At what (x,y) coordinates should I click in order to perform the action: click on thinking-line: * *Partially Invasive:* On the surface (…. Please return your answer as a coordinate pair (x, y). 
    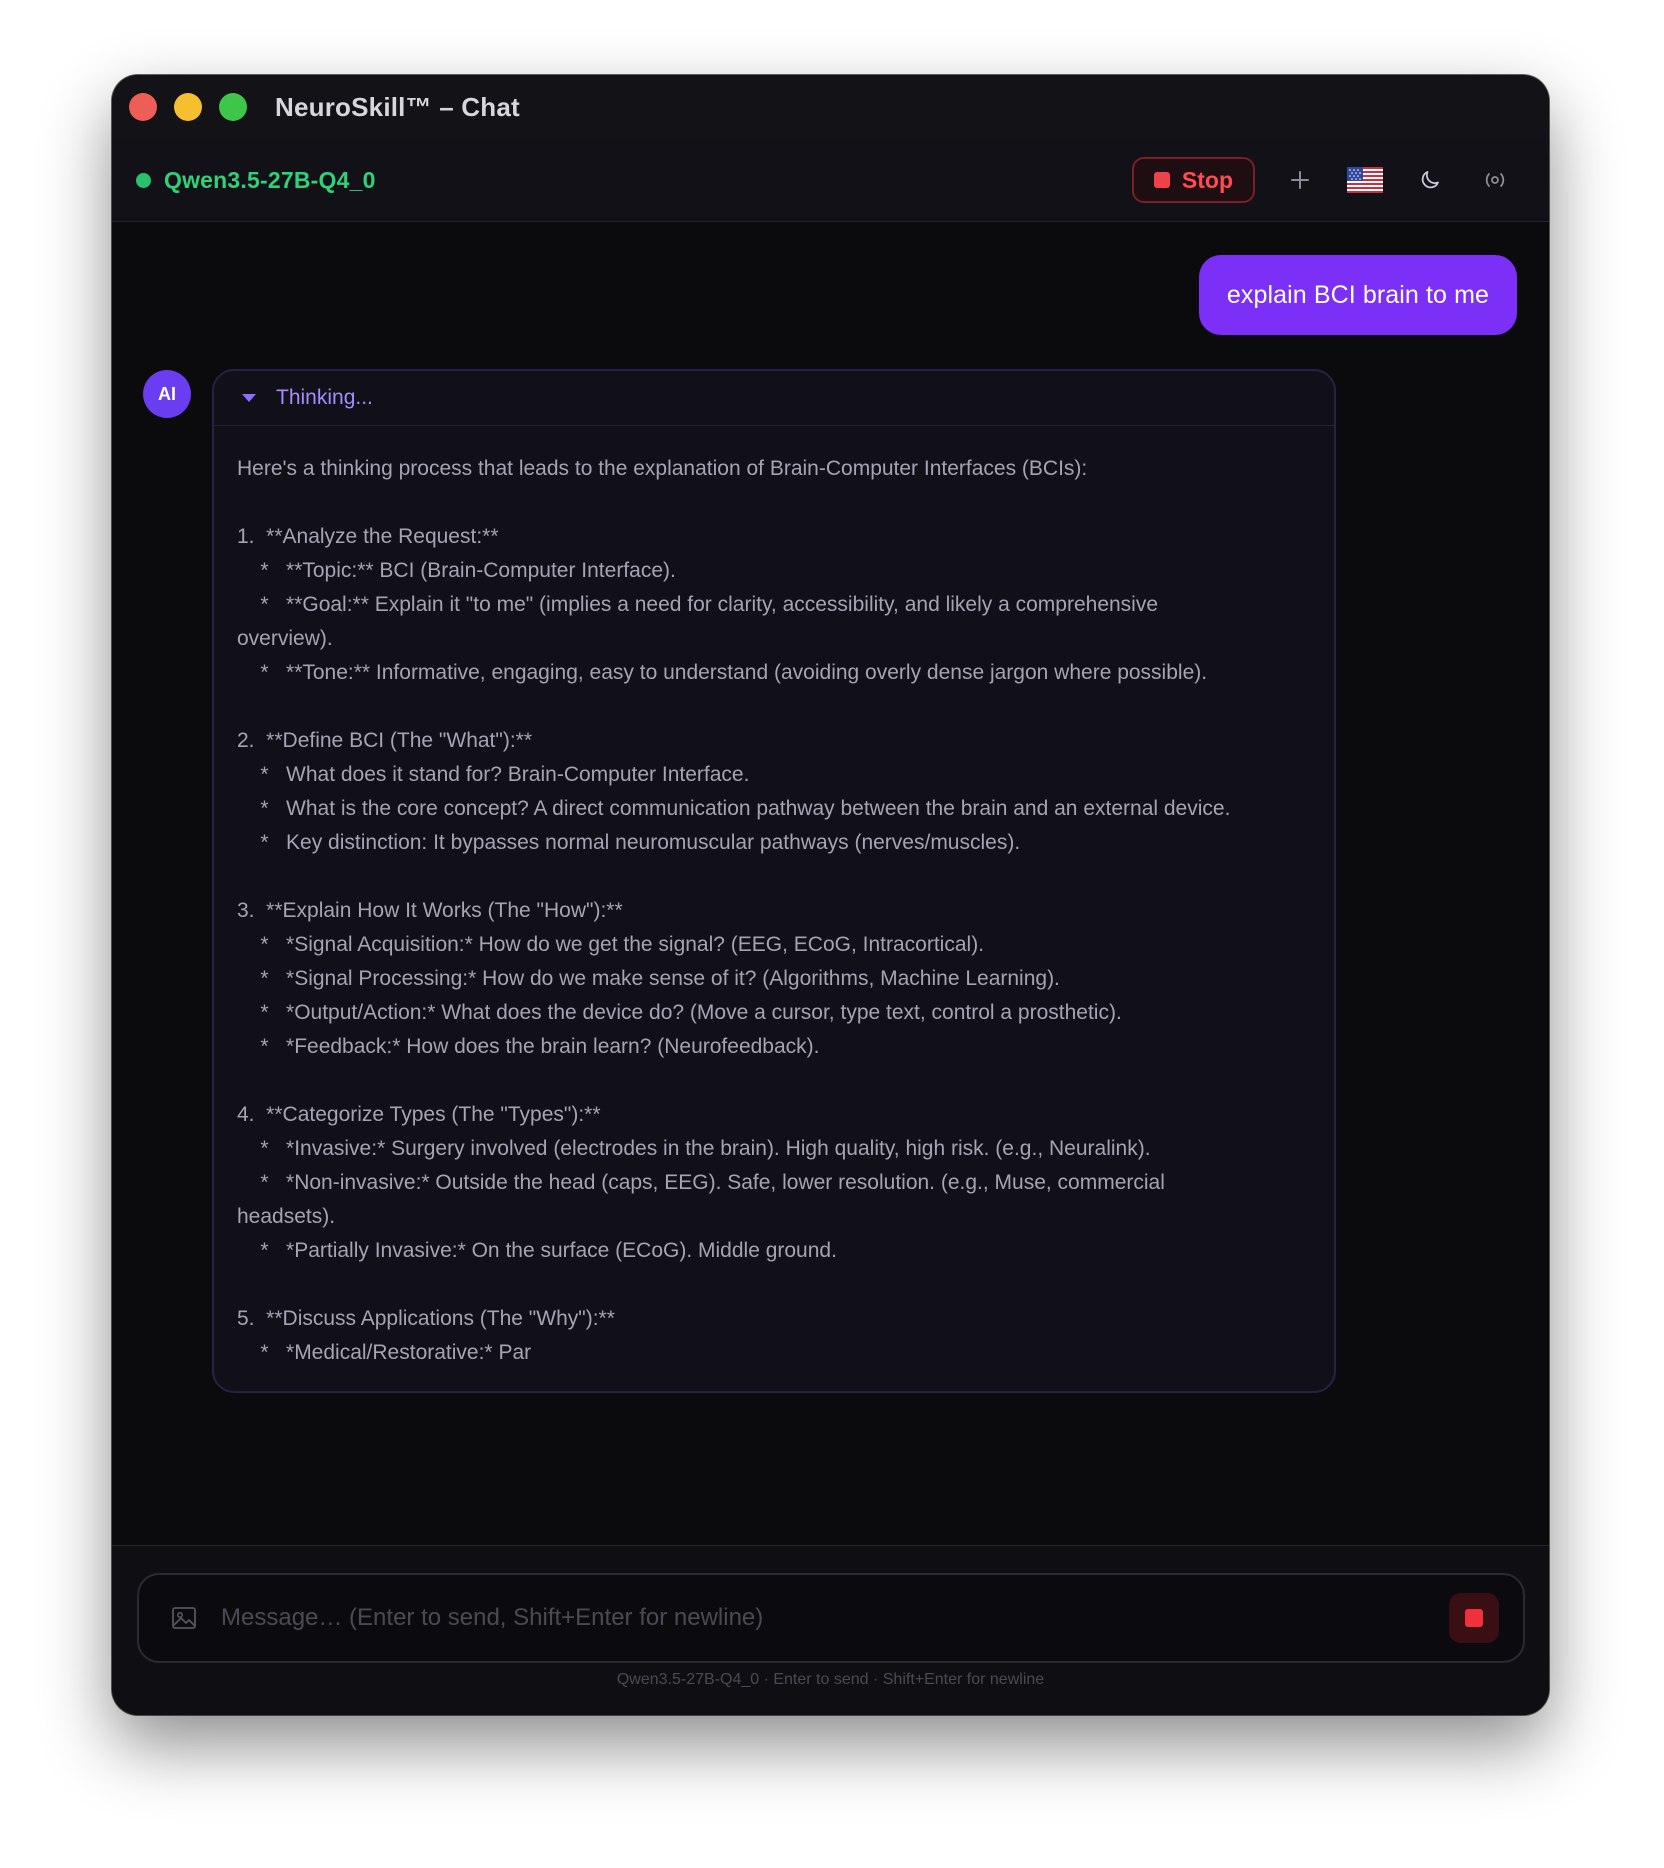
    Looking at the image, I should click on (537, 1250).